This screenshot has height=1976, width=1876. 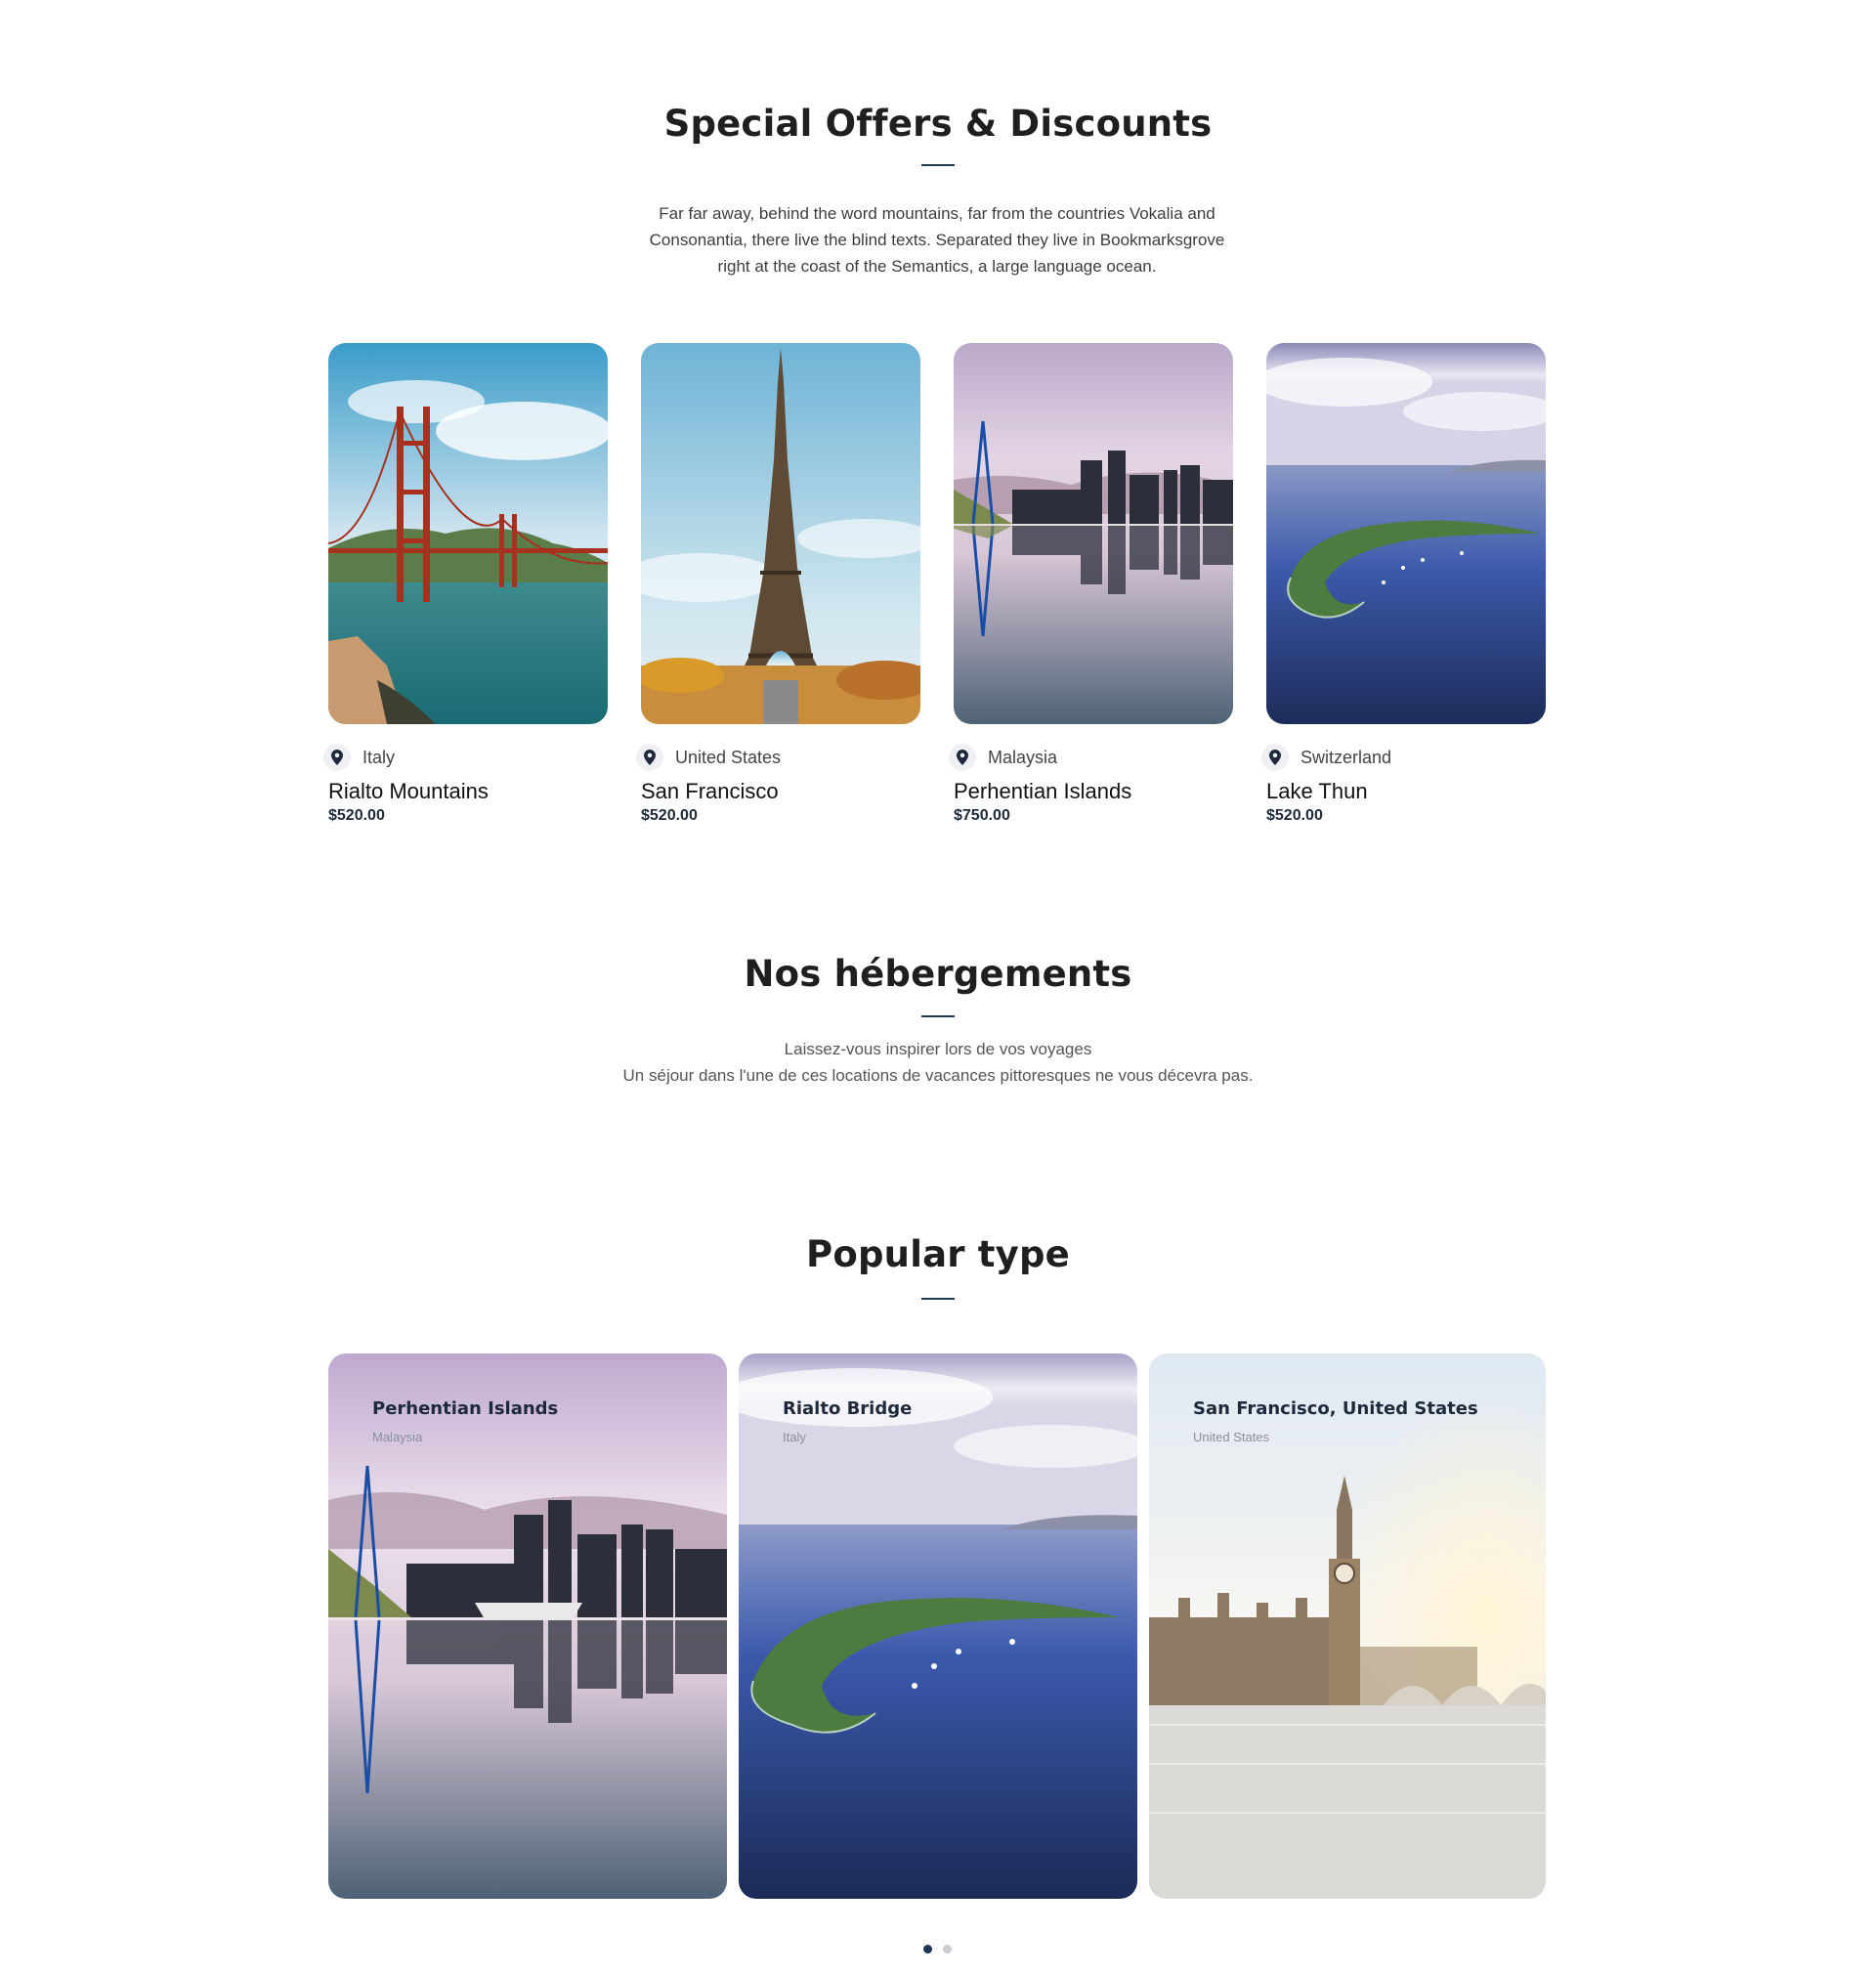 What do you see at coordinates (780, 533) in the screenshot?
I see `offer-image-eiffel-tower` at bounding box center [780, 533].